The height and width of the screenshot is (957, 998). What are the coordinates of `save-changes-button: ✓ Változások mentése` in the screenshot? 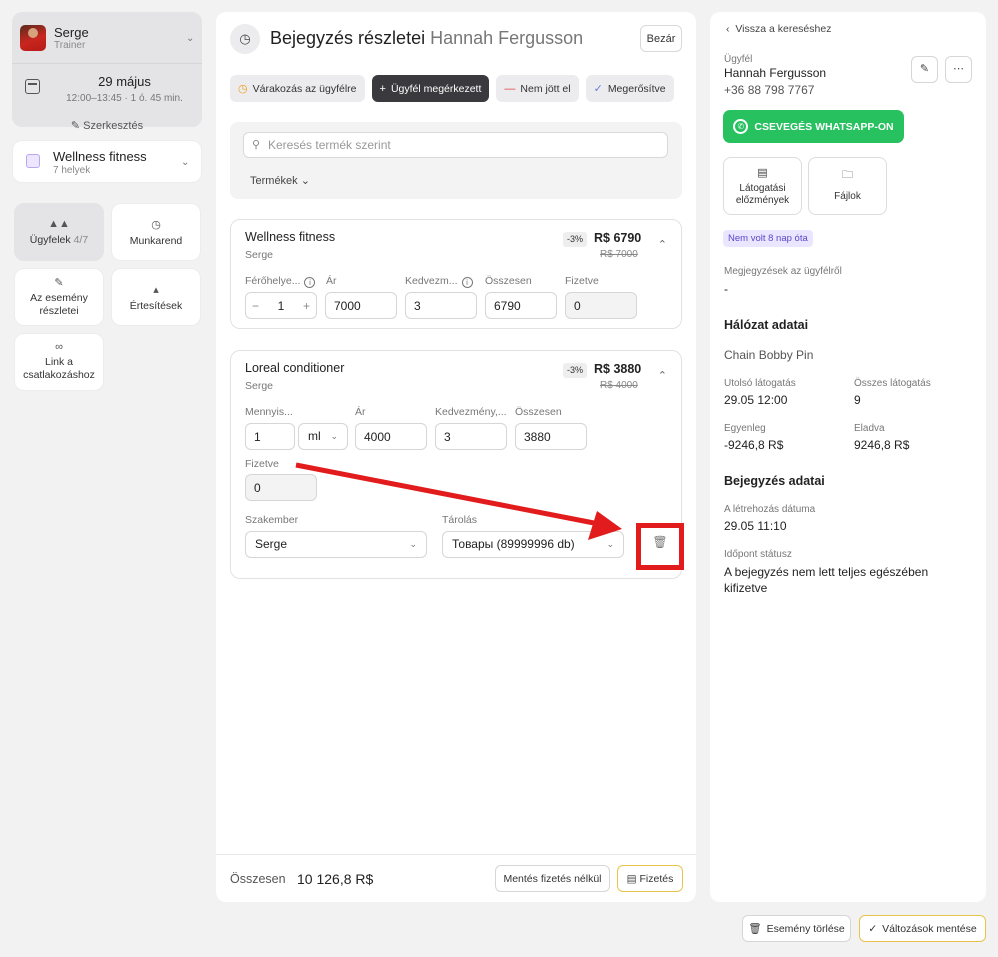 It's located at (922, 928).